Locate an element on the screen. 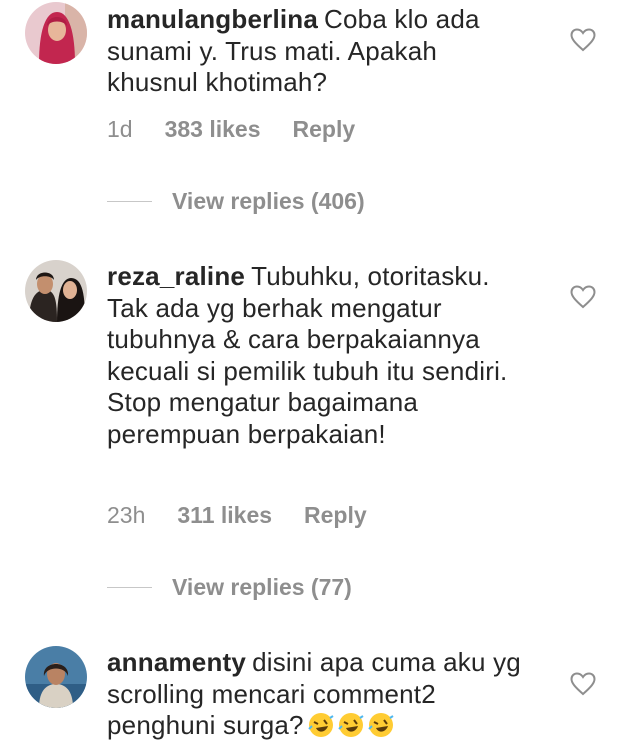 The width and height of the screenshot is (640, 751). username-link: reza_raline is located at coordinates (176, 276).